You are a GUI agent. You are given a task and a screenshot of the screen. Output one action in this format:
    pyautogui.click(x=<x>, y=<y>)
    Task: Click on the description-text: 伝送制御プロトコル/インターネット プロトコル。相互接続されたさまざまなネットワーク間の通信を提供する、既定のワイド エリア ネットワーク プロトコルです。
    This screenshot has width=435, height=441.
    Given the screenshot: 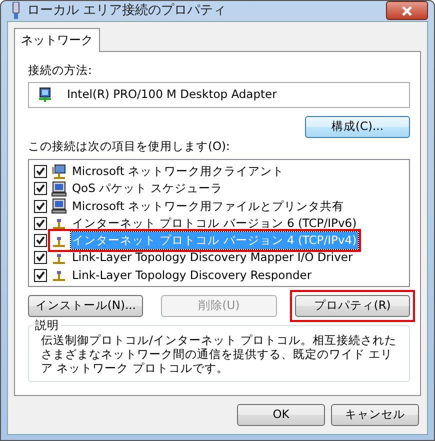 What is the action you would take?
    pyautogui.click(x=219, y=355)
    